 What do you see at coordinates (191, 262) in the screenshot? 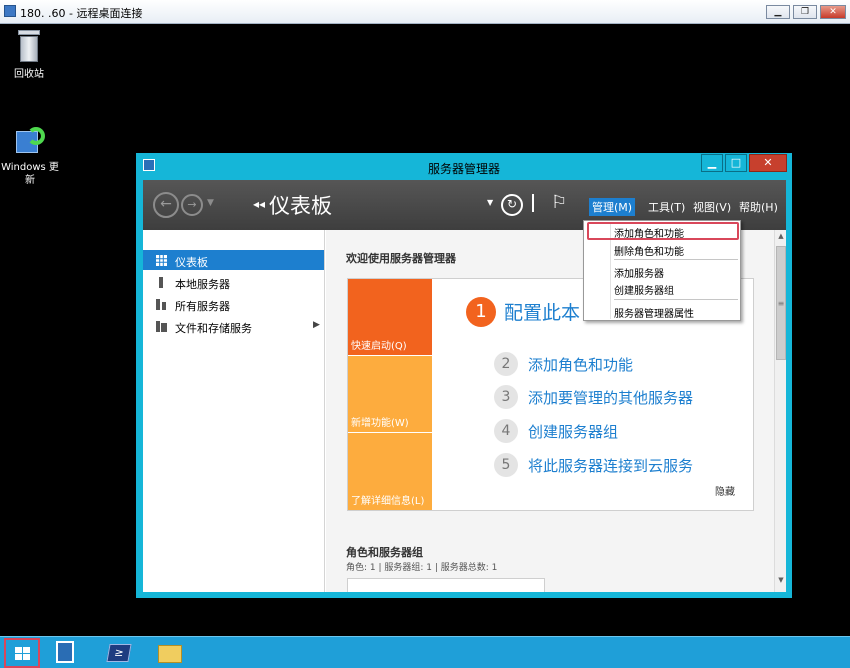
I see `nav-item-label: 仪表板` at bounding box center [191, 262].